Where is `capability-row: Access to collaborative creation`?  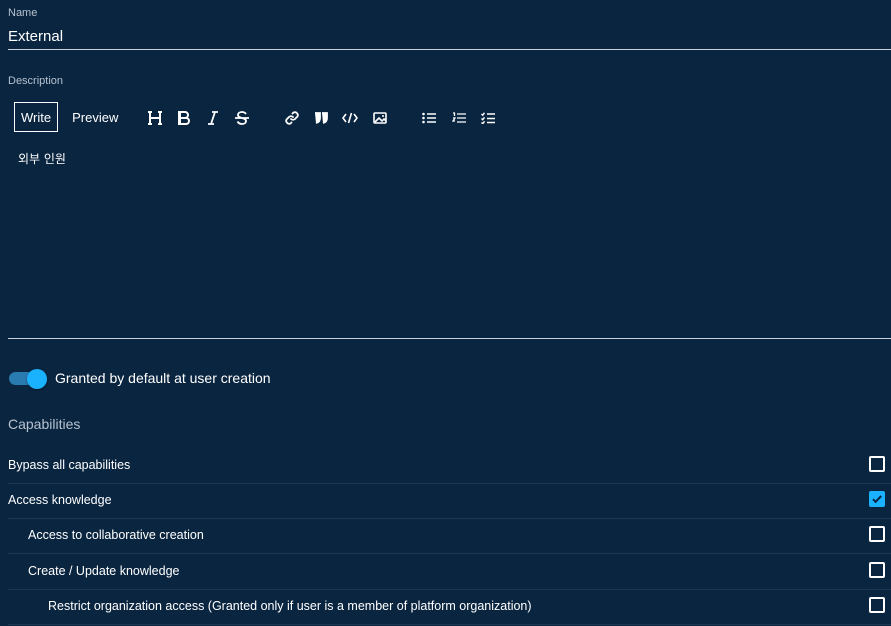
capability-row: Access to collaborative creation is located at coordinates (449, 536).